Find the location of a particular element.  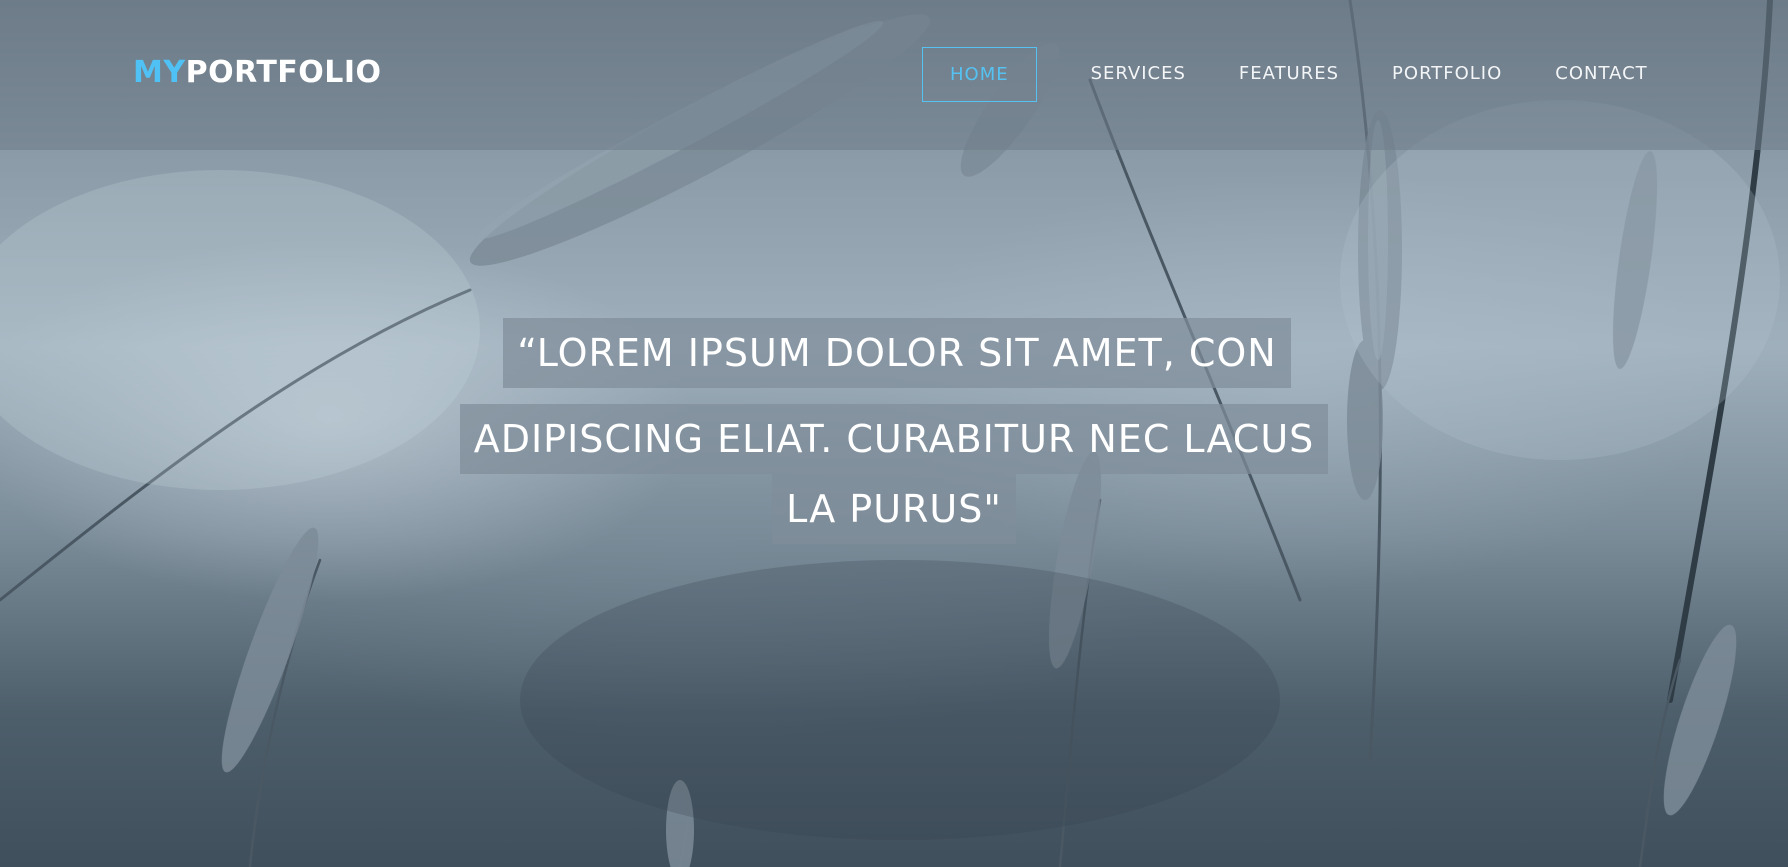

logo-main-text: PORTFOLIO is located at coordinates (283, 72).